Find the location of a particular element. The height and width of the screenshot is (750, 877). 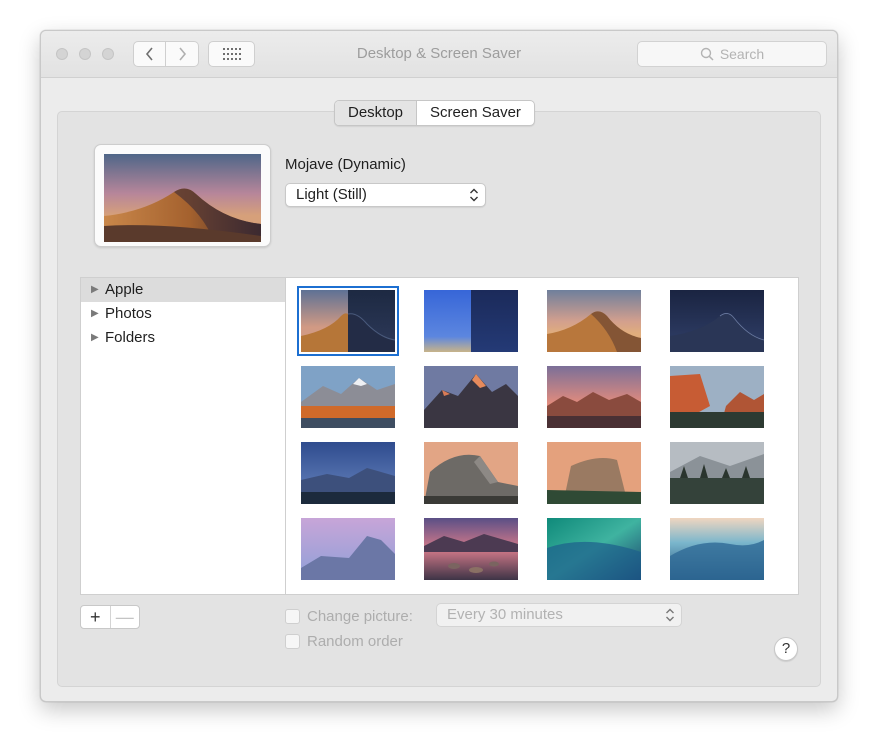

thumbnail-wave-blue is located at coordinates (717, 549).